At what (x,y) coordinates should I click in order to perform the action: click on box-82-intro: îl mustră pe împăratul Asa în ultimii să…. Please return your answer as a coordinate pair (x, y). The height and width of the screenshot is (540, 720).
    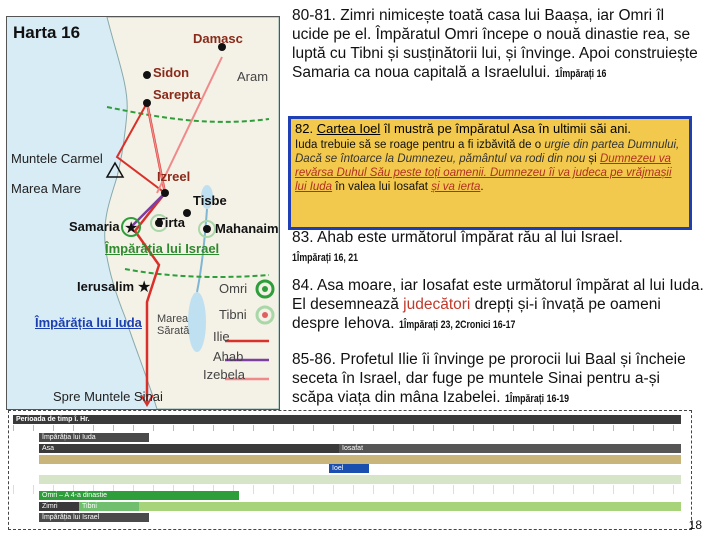
    Looking at the image, I should click on (506, 128).